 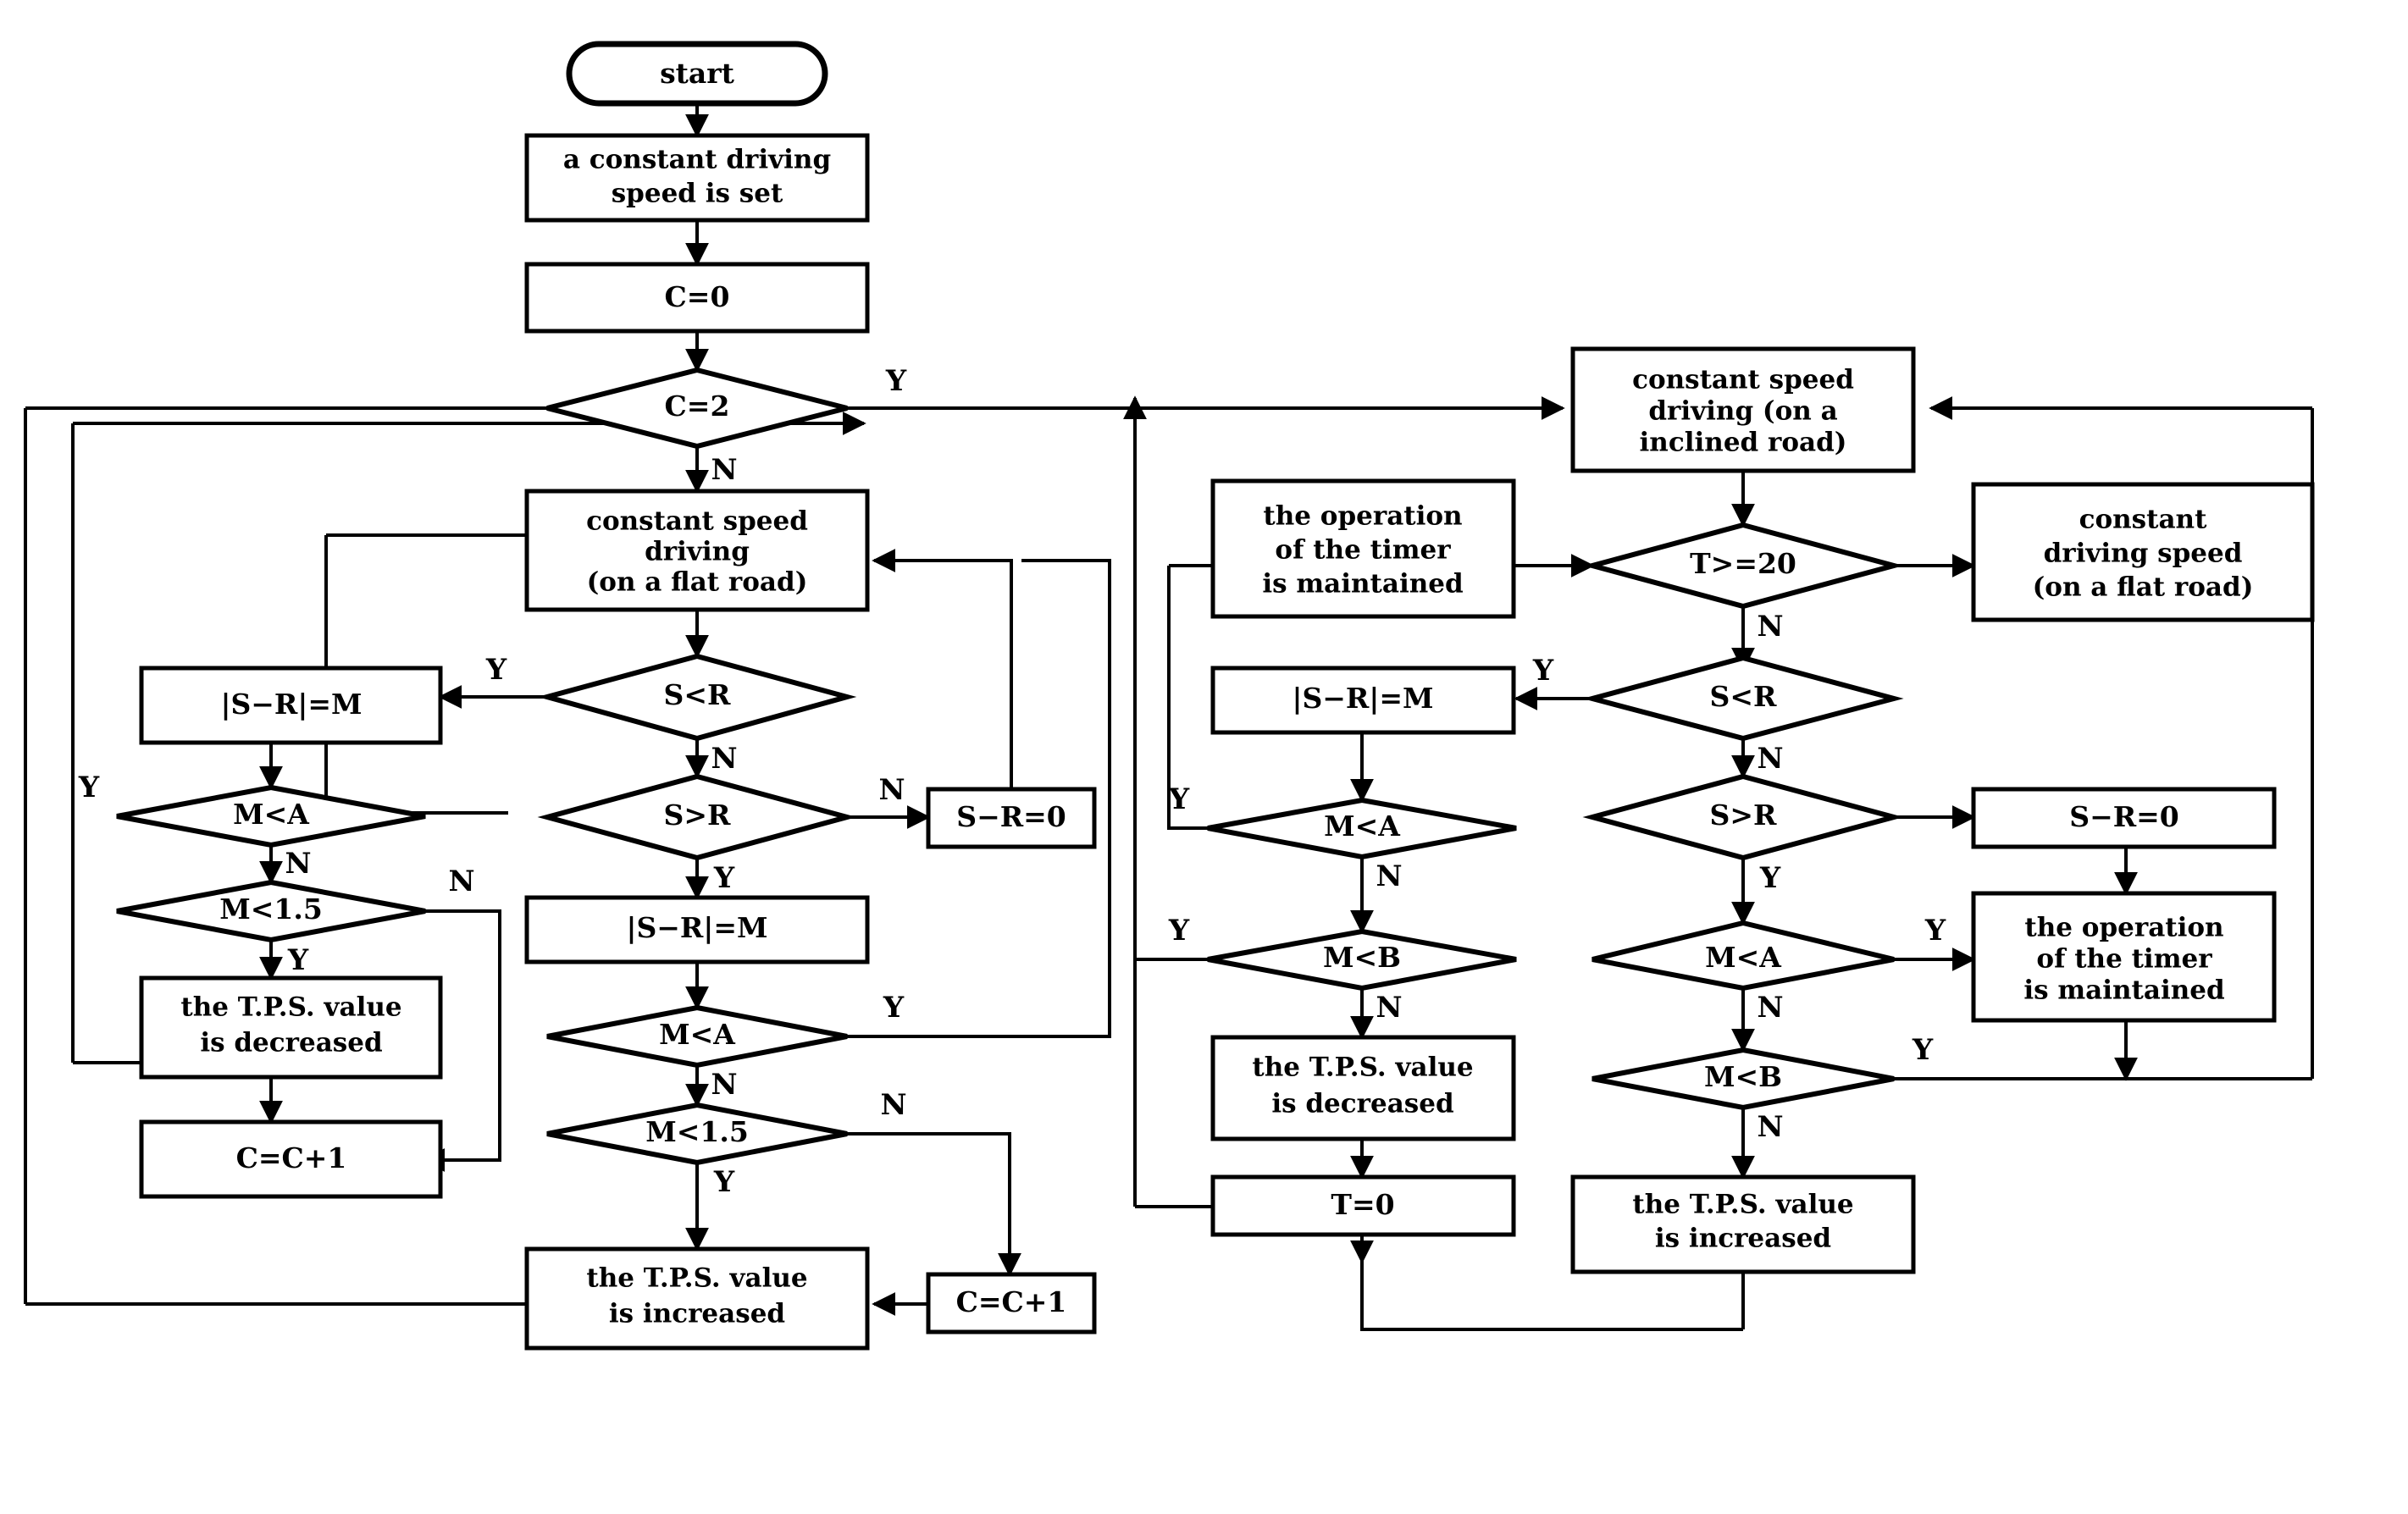 I want to click on m15-left-2-label: M<1.5, so click(x=697, y=1131).